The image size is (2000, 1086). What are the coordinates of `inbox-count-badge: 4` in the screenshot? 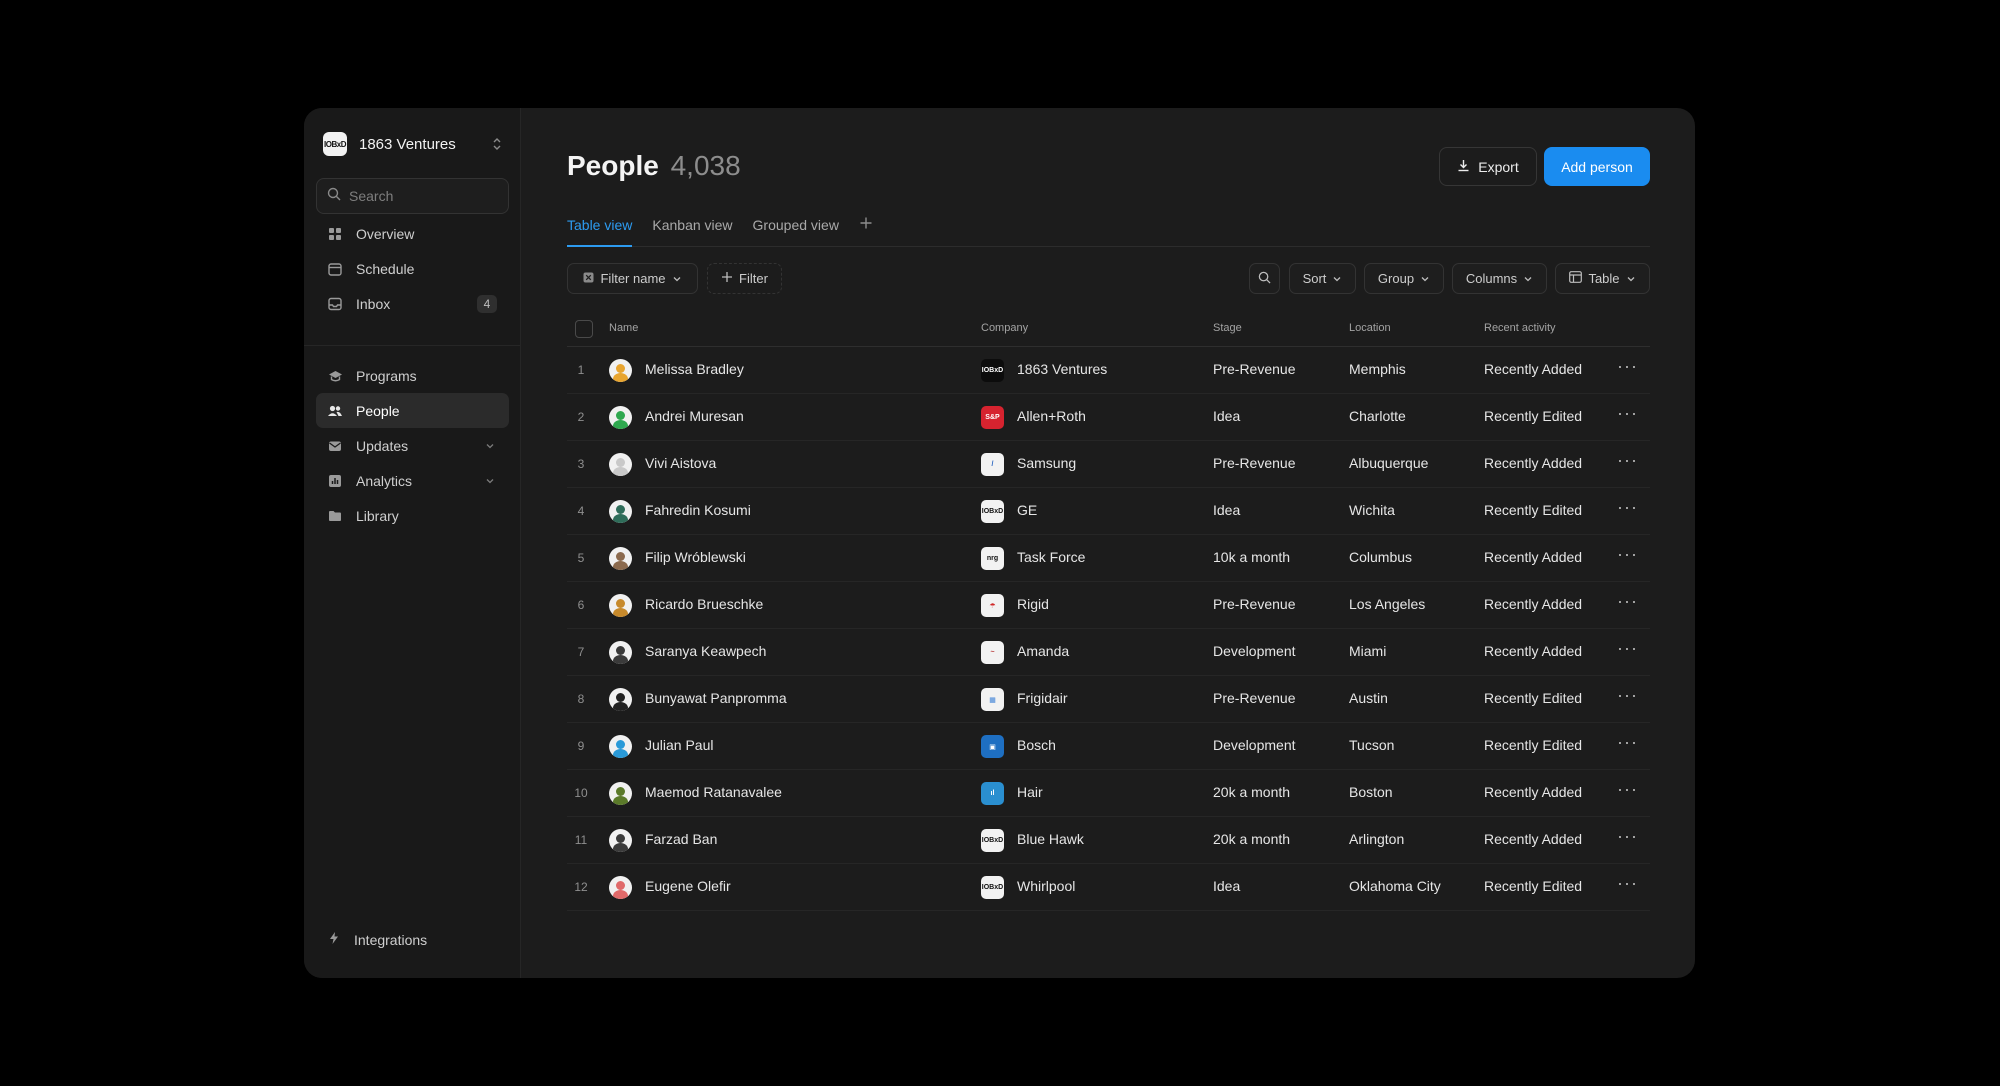 It's located at (487, 303).